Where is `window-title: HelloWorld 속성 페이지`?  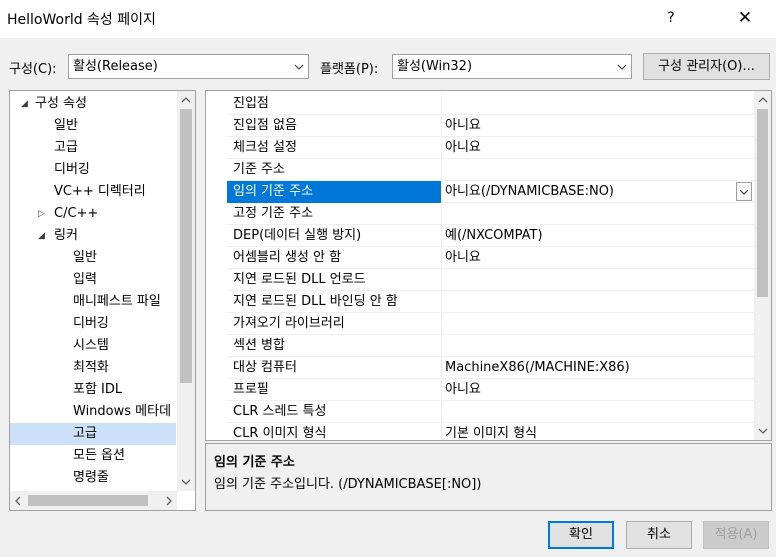
window-title: HelloWorld 속성 페이지 is located at coordinates (81, 20).